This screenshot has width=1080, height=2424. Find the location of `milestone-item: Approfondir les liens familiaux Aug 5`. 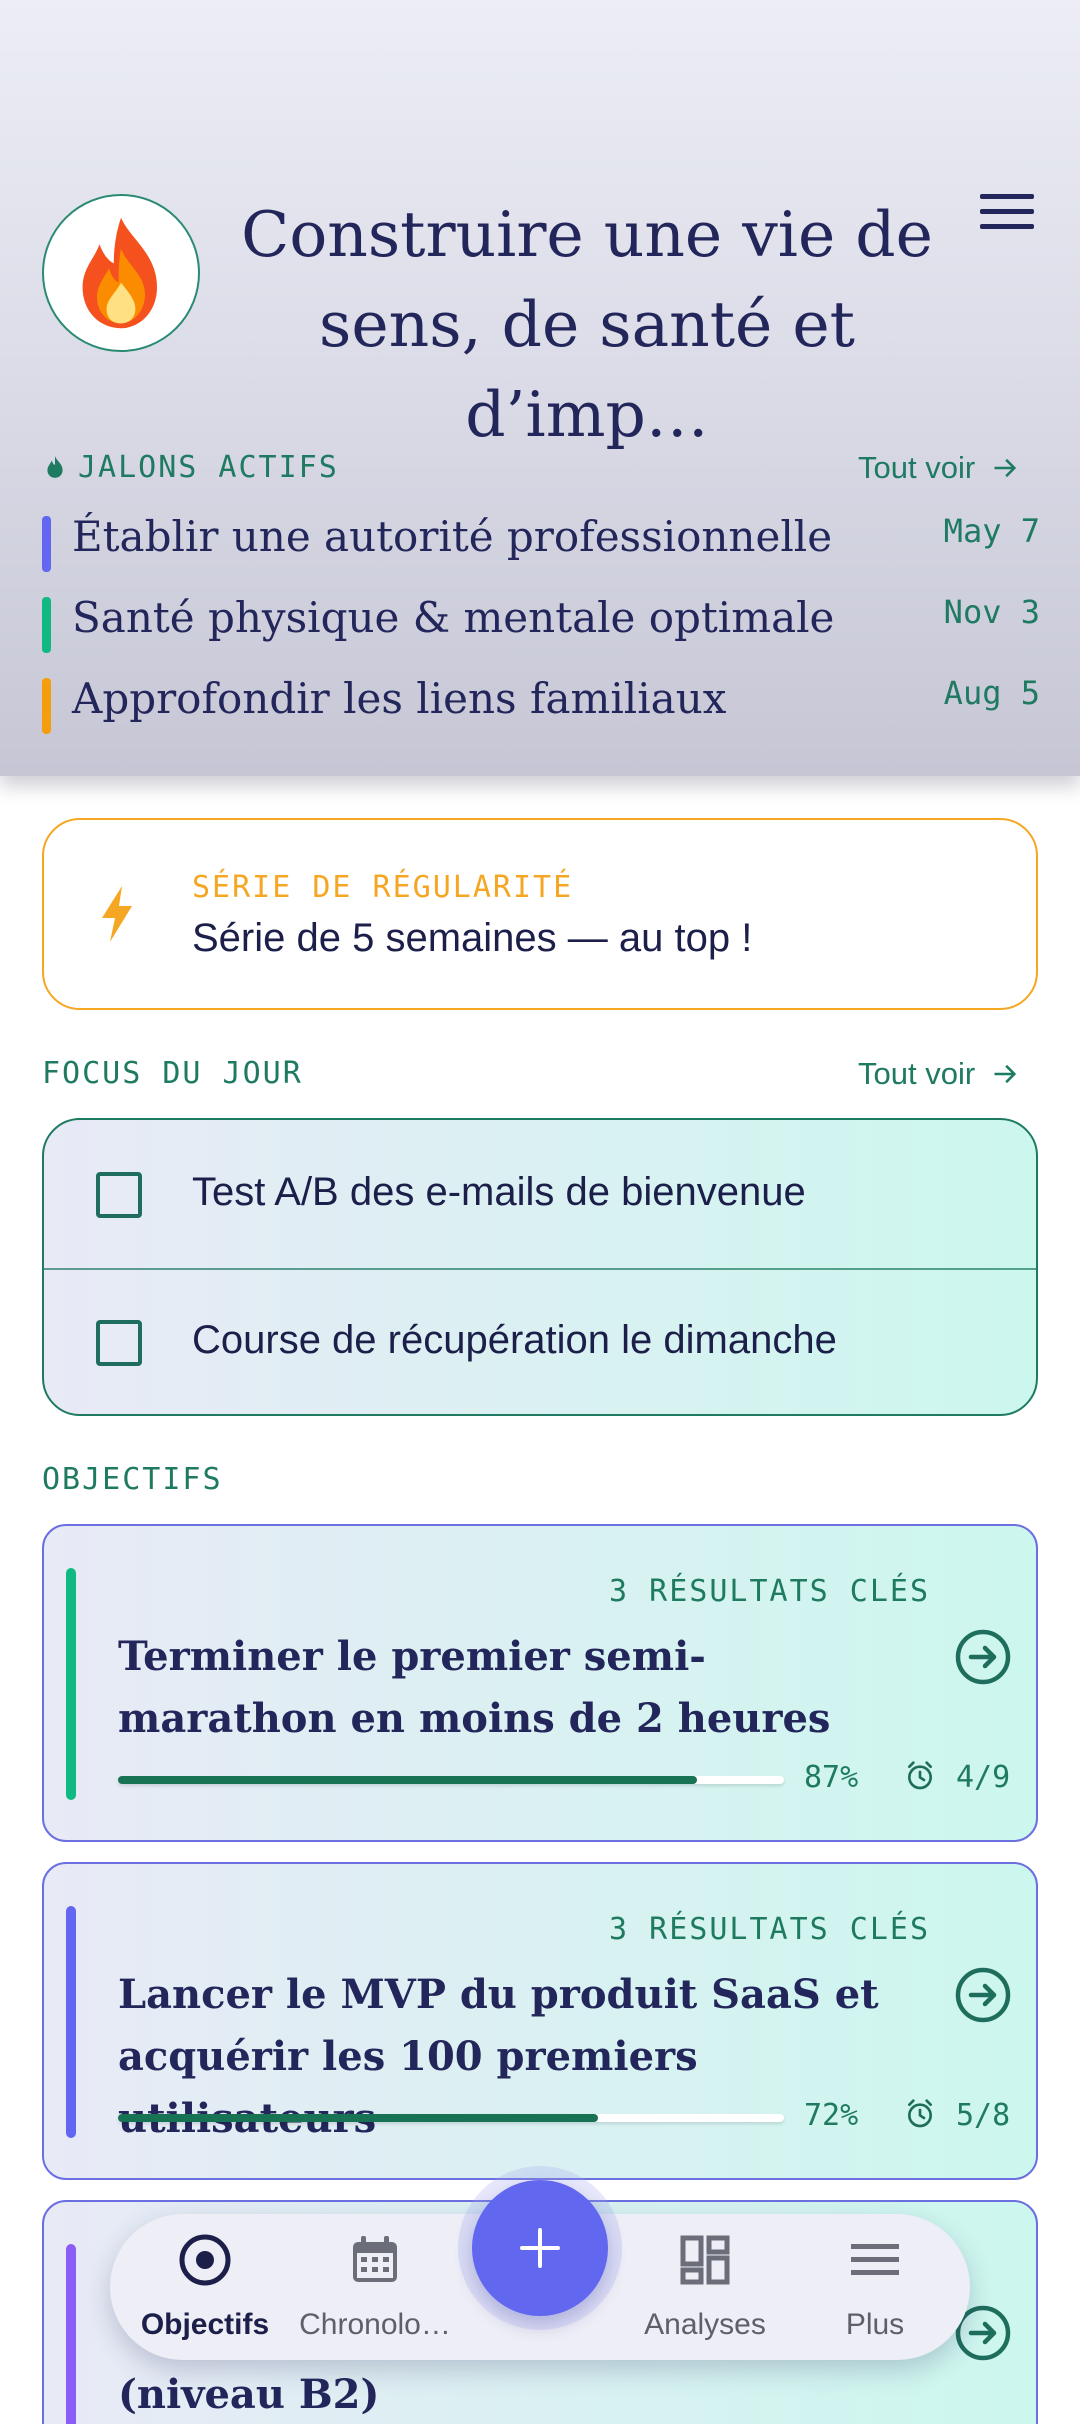

milestone-item: Approfondir les liens familiaux Aug 5 is located at coordinates (541, 704).